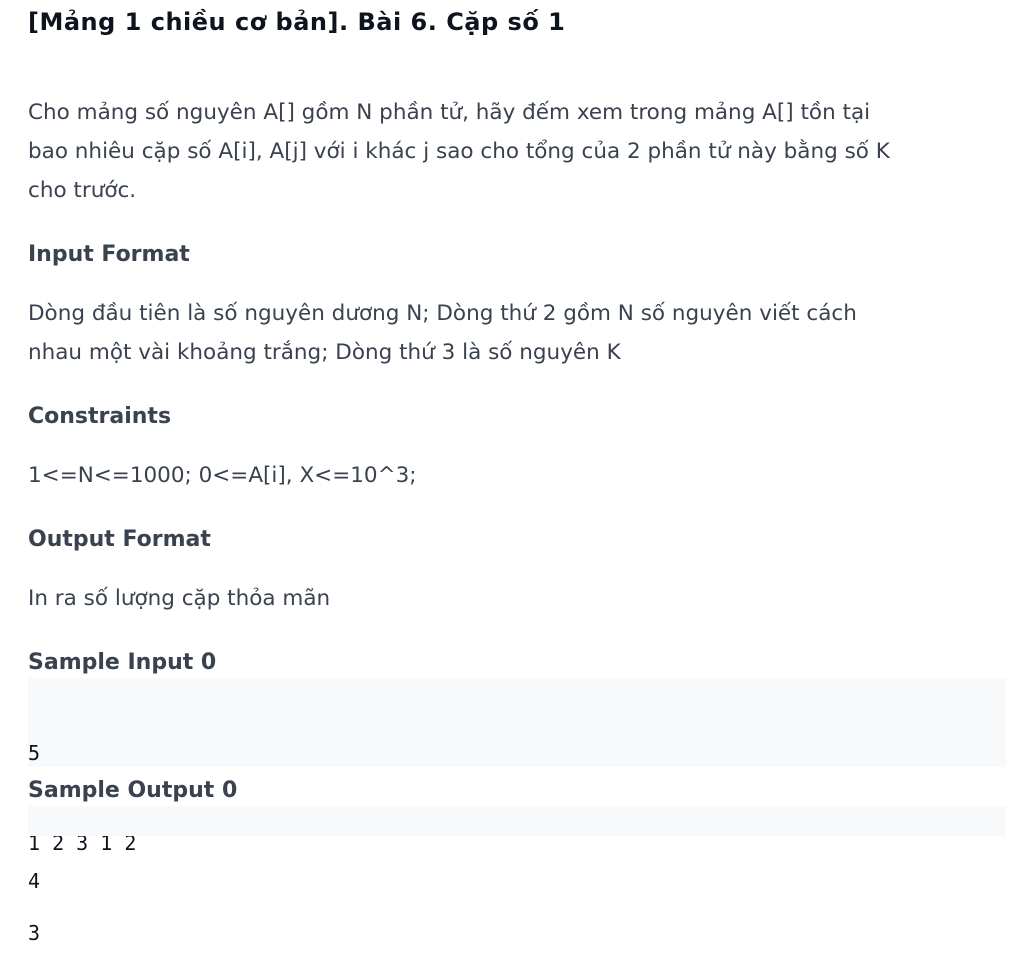 The width and height of the screenshot is (1016, 978). Describe the element at coordinates (133, 790) in the screenshot. I see `sample-output-heading: Sample Output 0` at that location.